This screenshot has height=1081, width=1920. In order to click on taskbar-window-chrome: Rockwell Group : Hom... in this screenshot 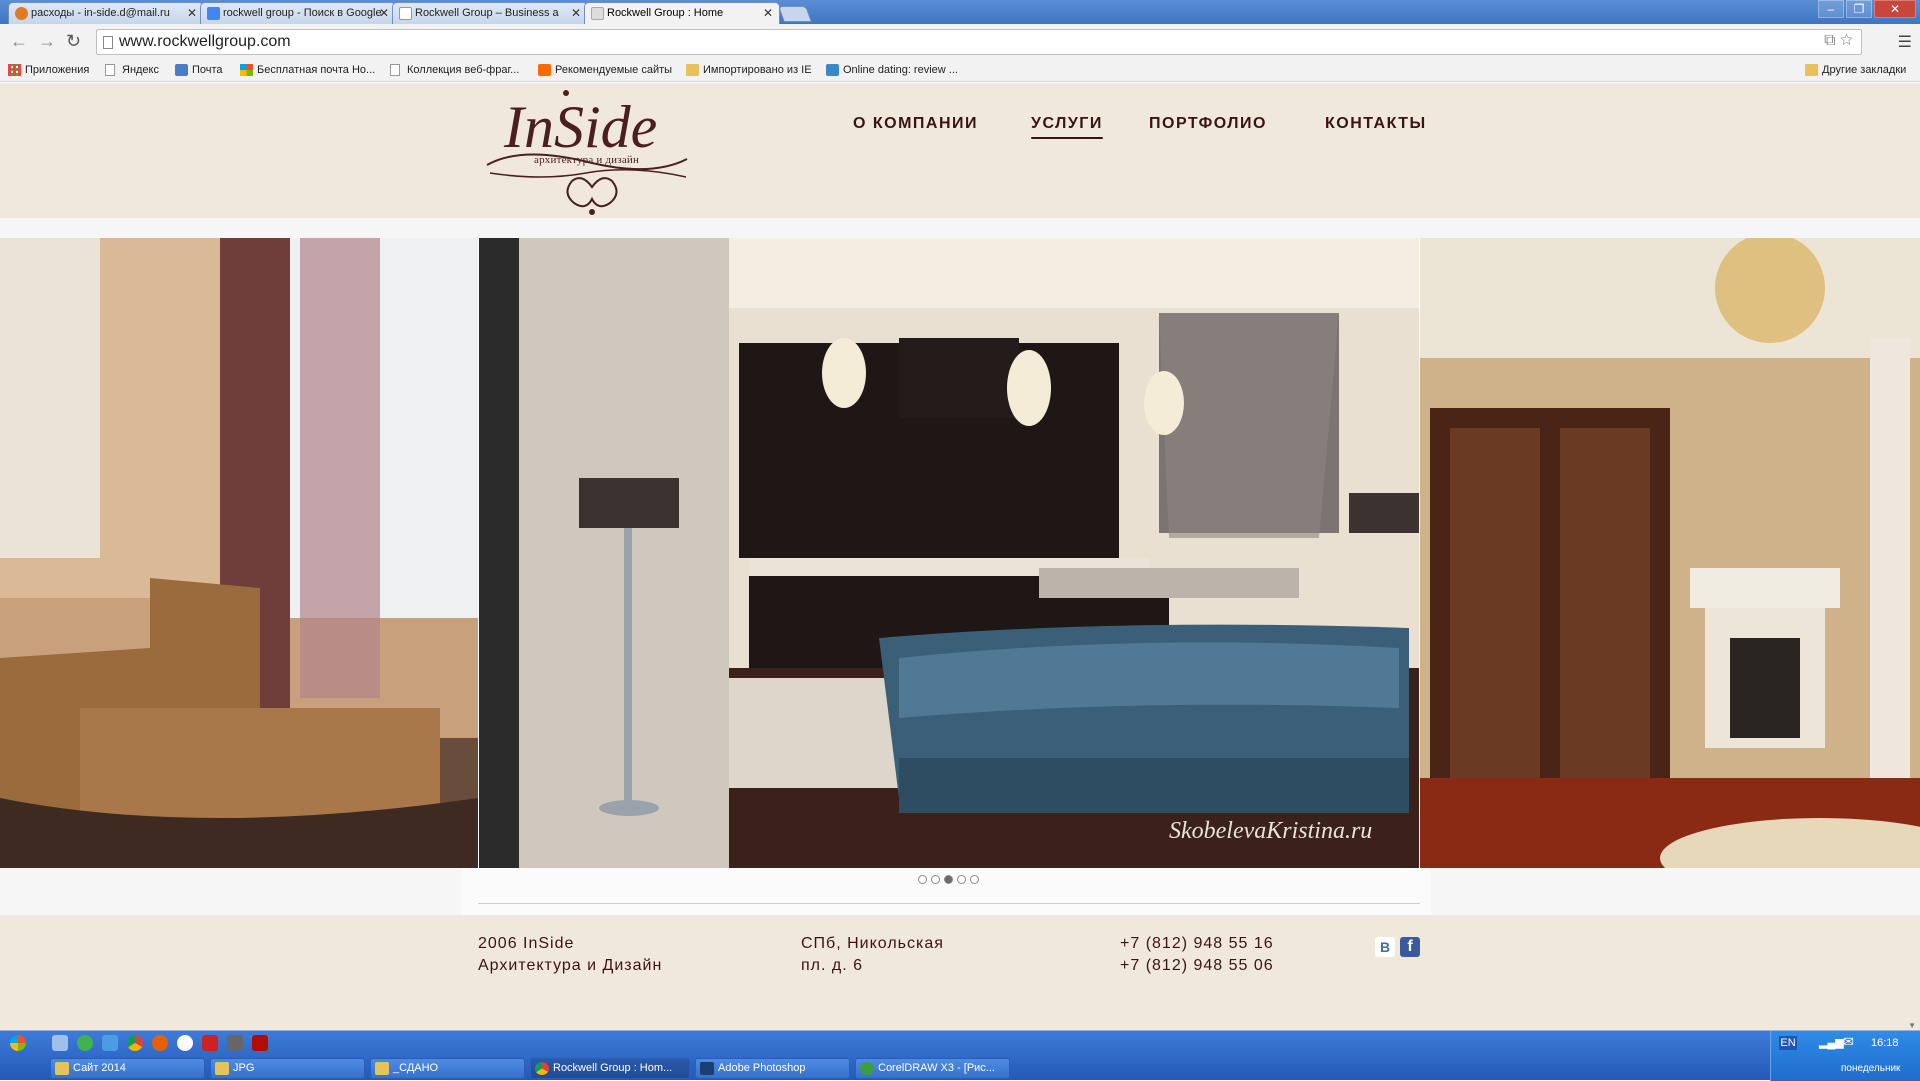, I will do `click(610, 1068)`.